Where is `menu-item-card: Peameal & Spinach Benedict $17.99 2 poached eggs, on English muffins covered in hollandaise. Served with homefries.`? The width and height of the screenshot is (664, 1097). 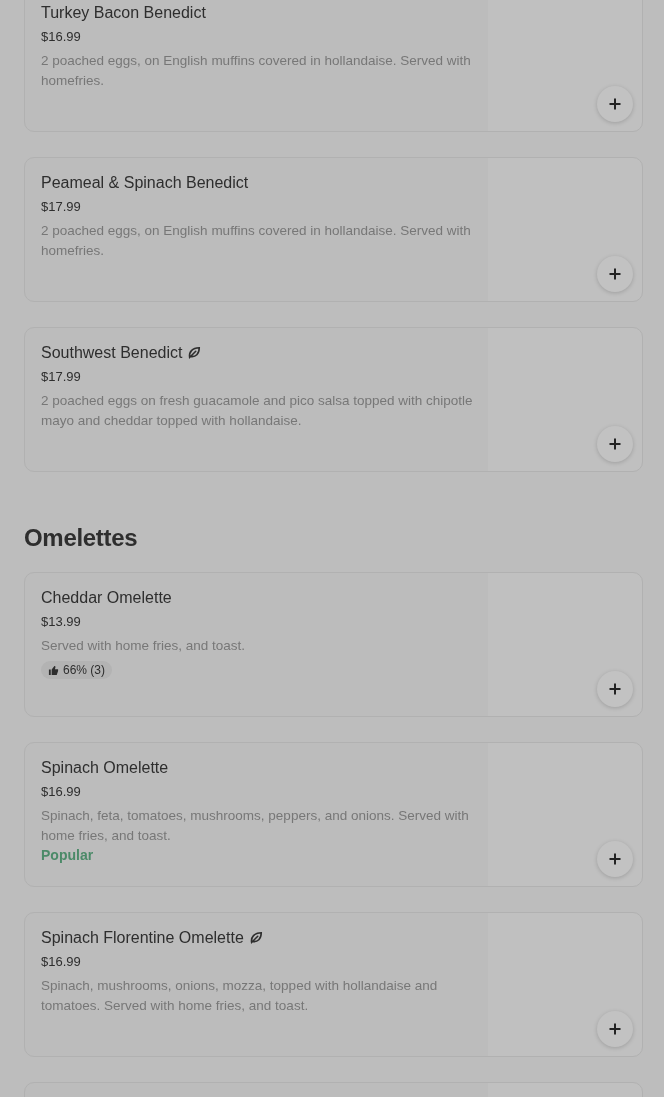 menu-item-card: Peameal & Spinach Benedict $17.99 2 poached eggs, on English muffins covered in hollandaise. Served with homefries. is located at coordinates (333, 229).